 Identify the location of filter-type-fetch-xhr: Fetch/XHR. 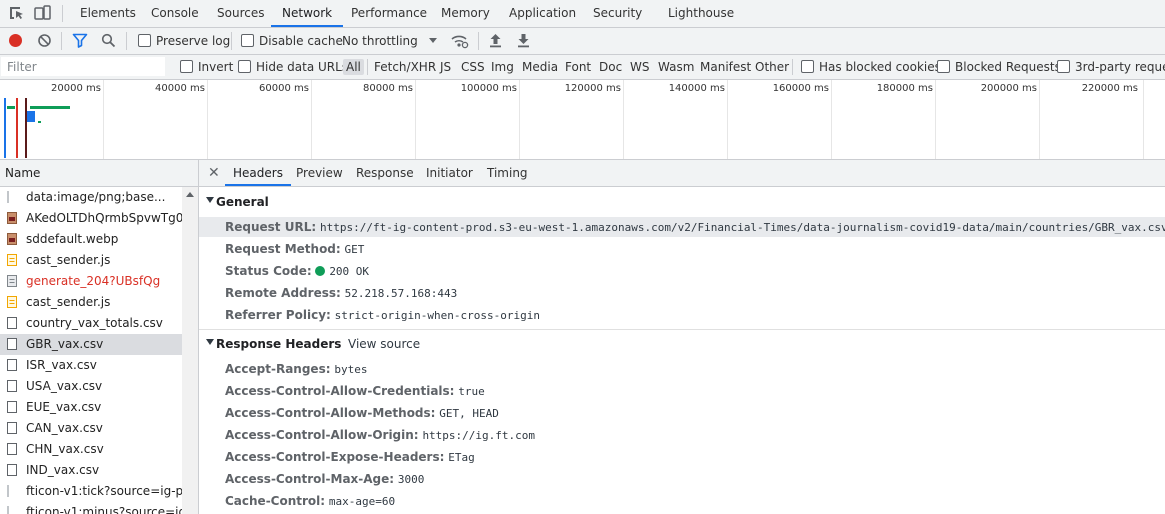
(405, 67).